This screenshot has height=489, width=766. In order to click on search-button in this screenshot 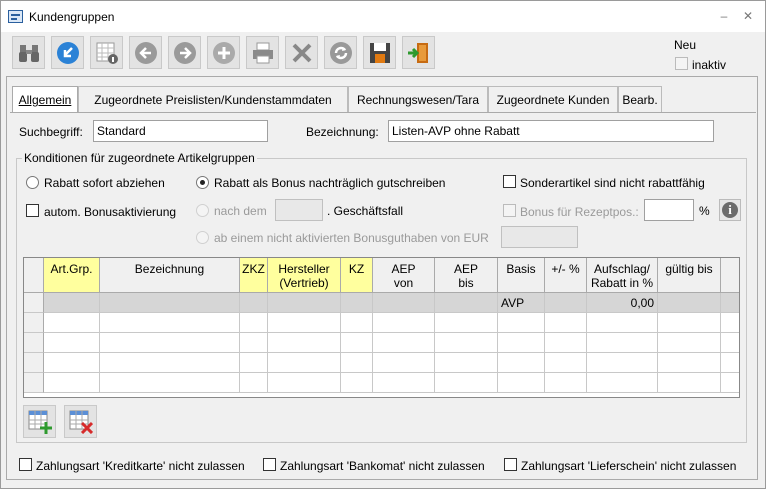, I will do `click(28, 52)`.